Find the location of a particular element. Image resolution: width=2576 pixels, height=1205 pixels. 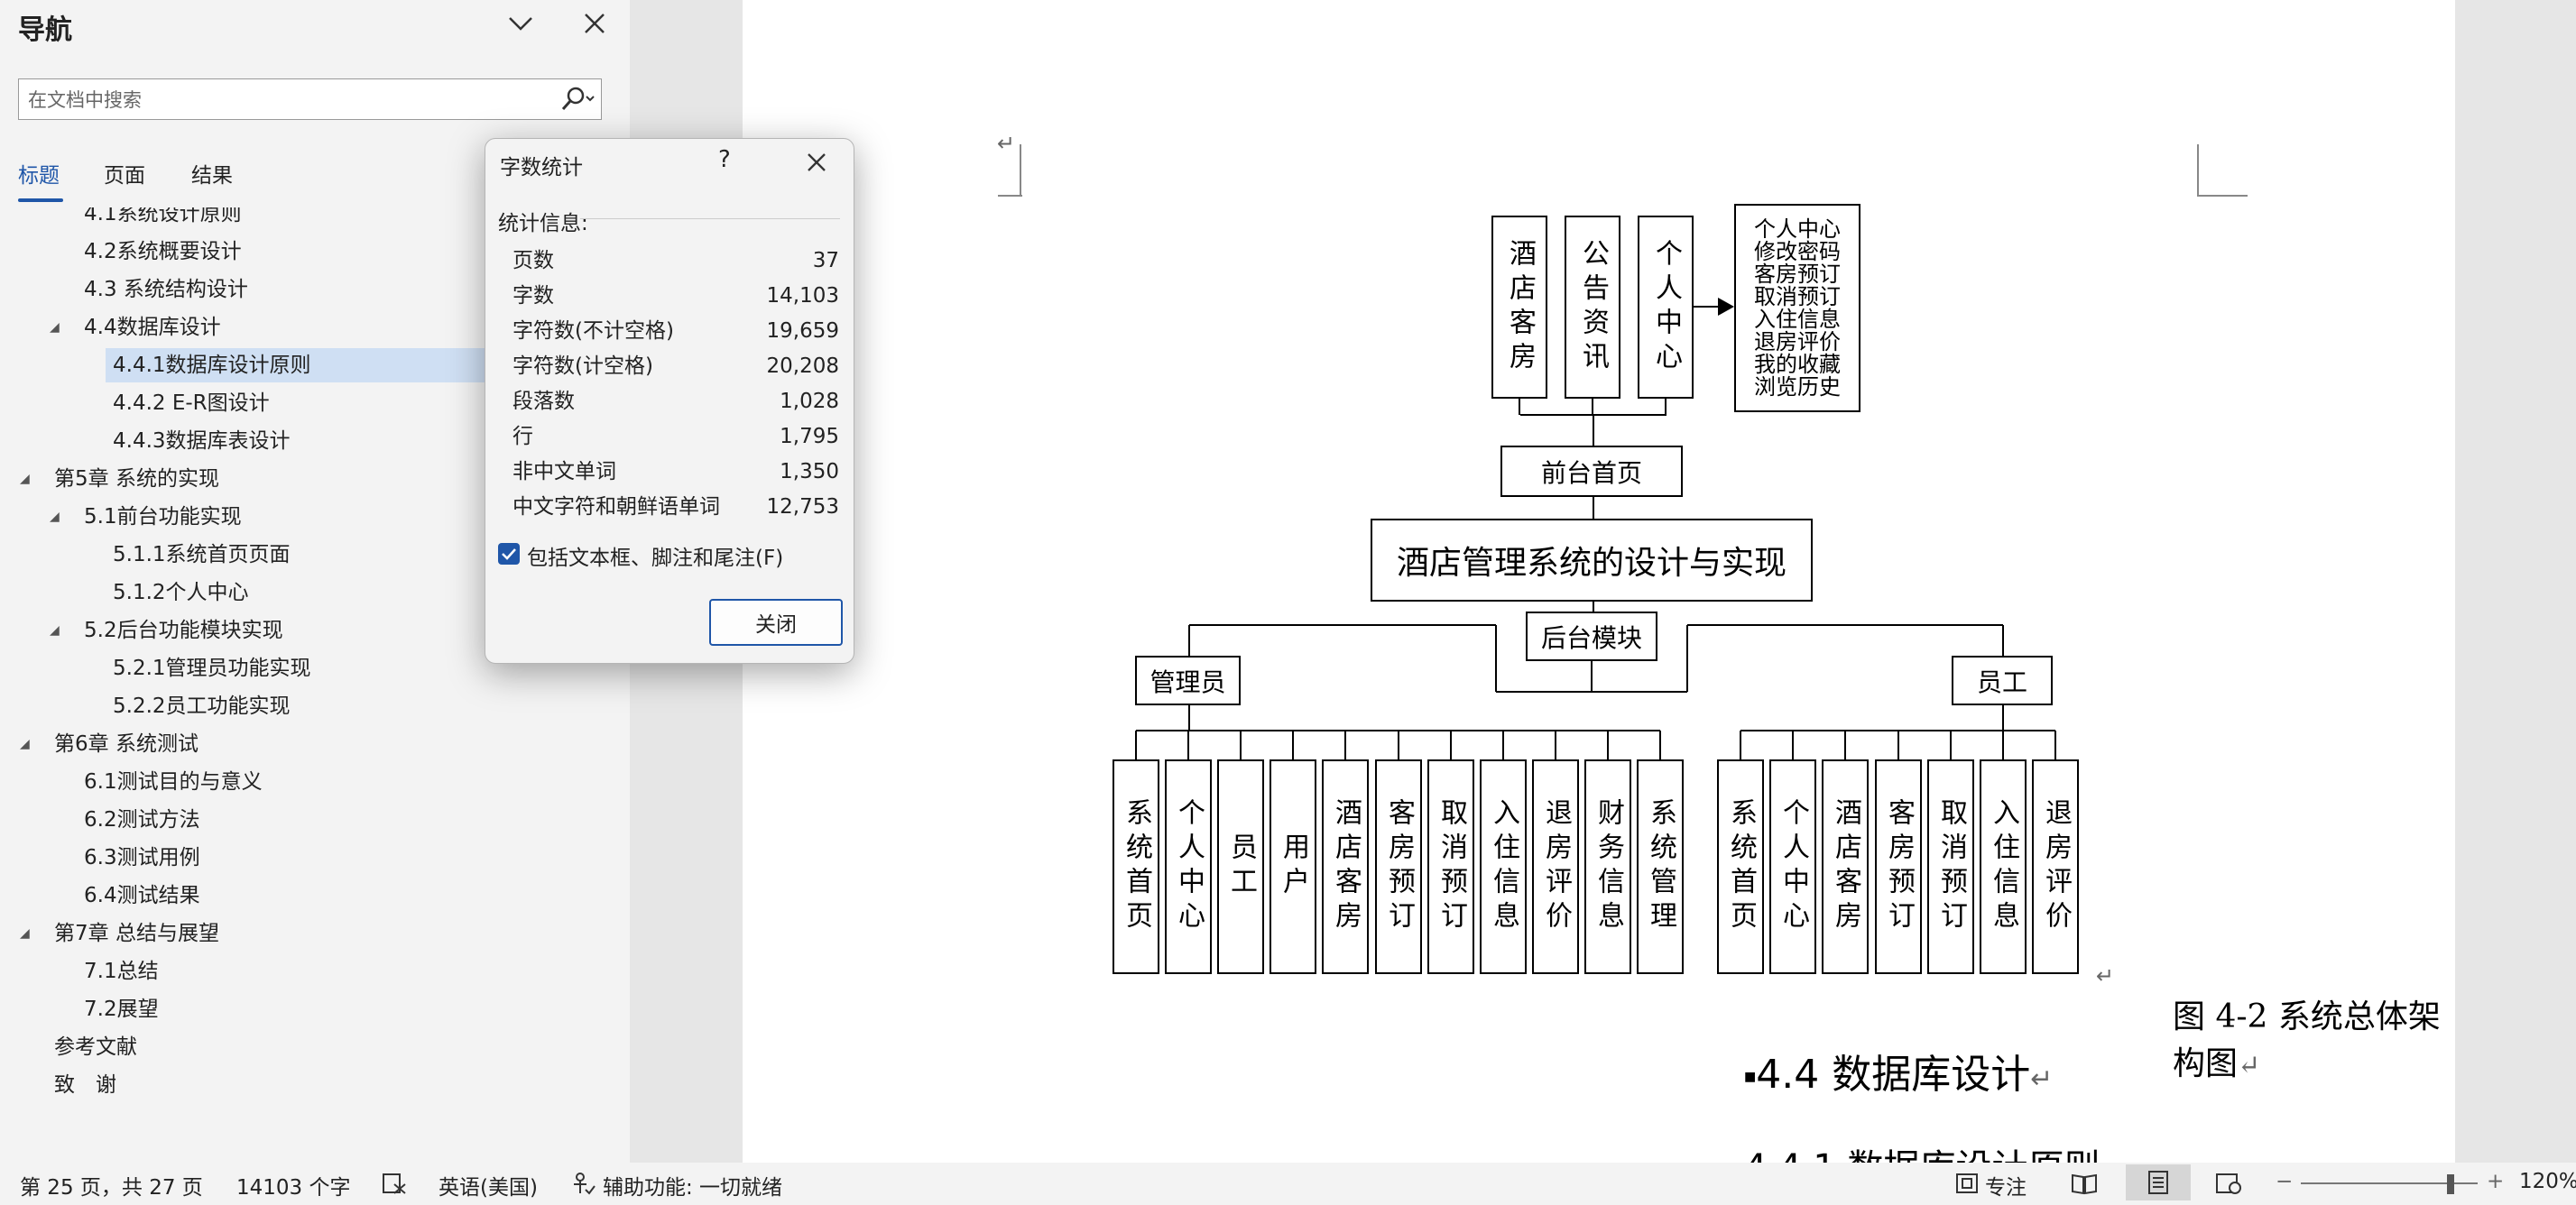

heading-item: ◢ 第6章 系统测试 is located at coordinates (109, 744).